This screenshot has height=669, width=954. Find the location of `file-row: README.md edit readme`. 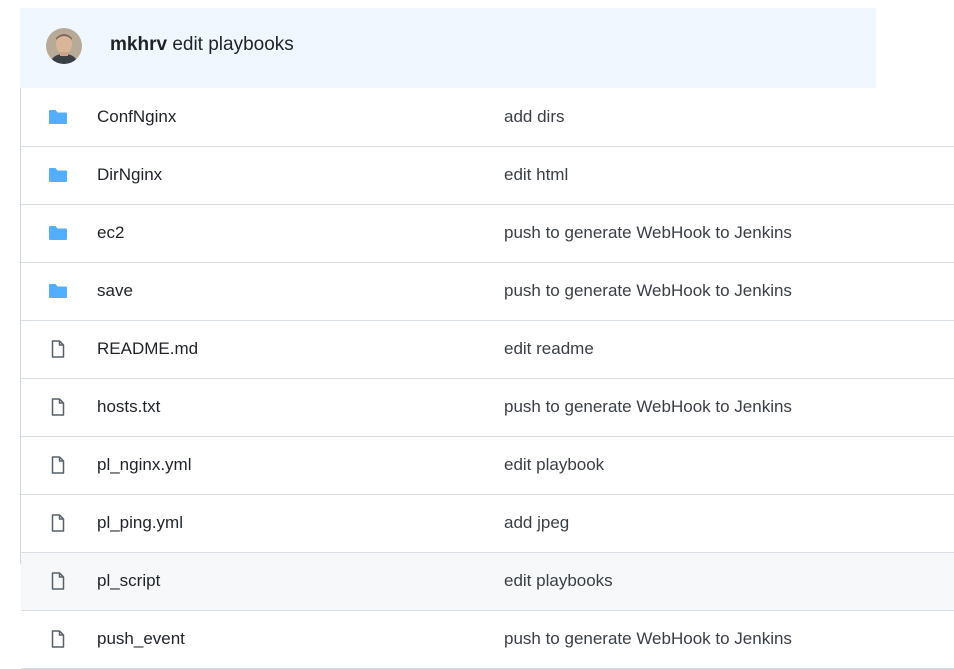

file-row: README.md edit readme is located at coordinates (487, 350).